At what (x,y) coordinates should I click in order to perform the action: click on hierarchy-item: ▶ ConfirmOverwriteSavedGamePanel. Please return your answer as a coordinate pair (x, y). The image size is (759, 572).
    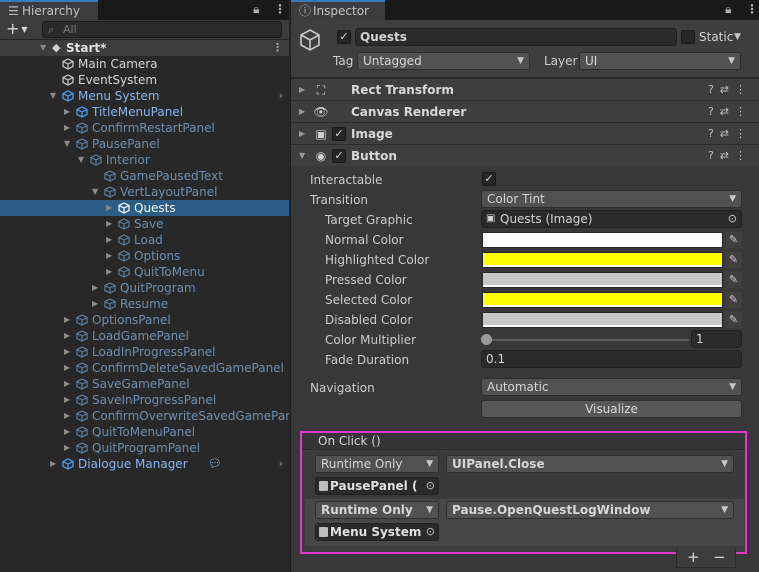
    Looking at the image, I should click on (144, 416).